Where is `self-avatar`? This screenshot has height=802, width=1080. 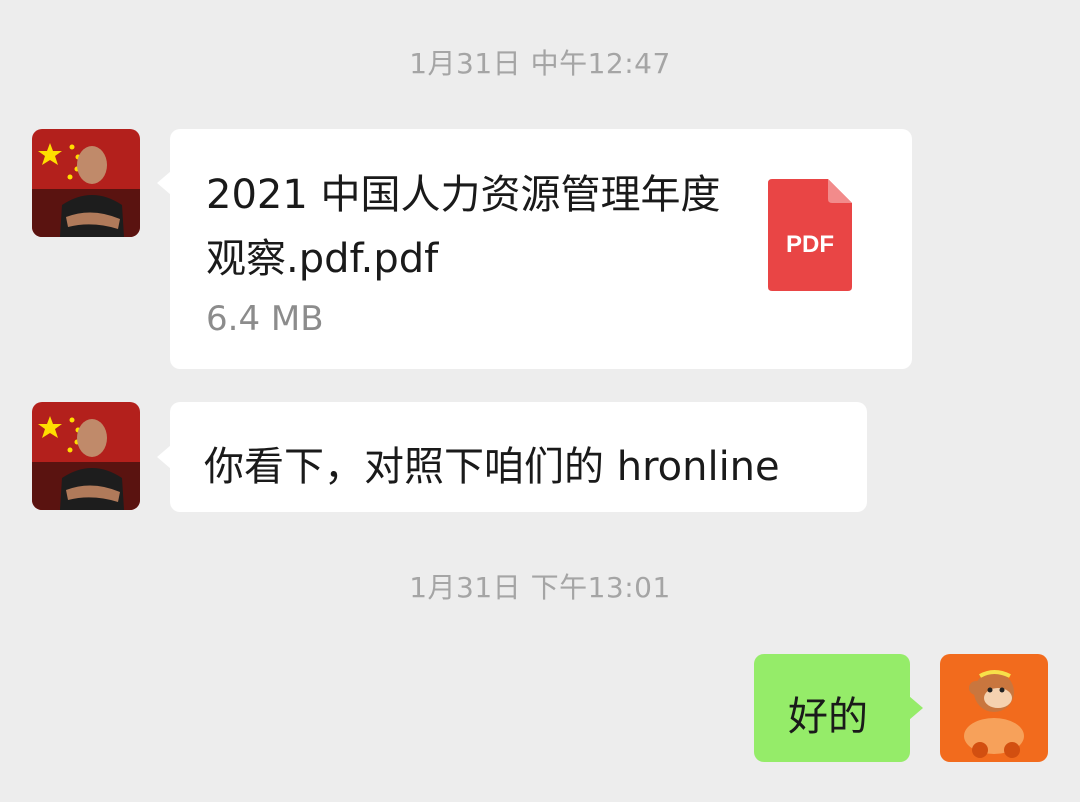 self-avatar is located at coordinates (994, 708).